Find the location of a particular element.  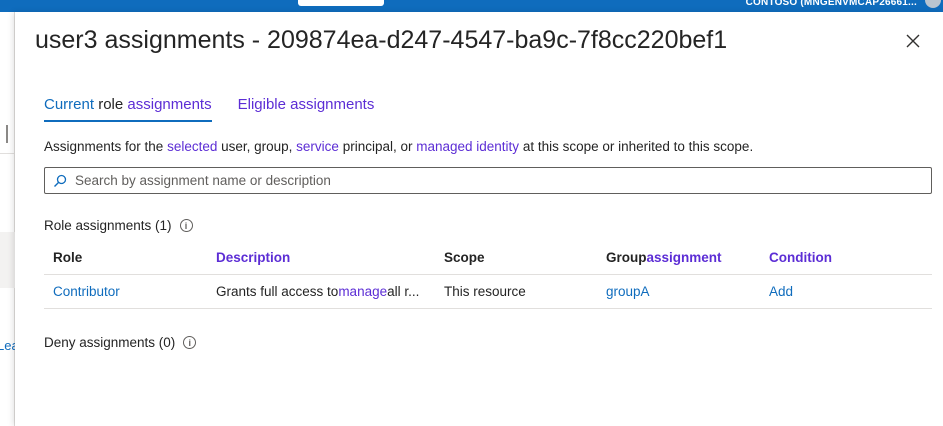

desc-text: Grants full access to is located at coordinates (277, 291).